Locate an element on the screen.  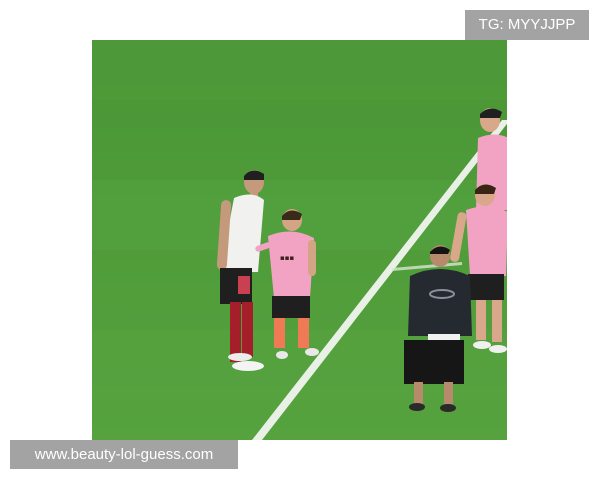
watermark-bottom: www.beauty-lol-guess.com is located at coordinates (124, 454).